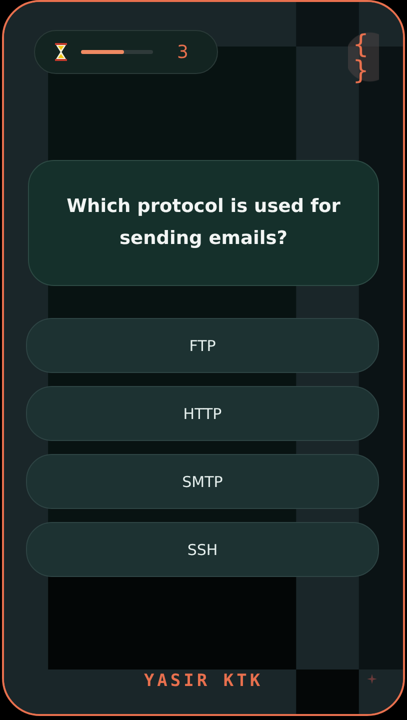 Image resolution: width=407 pixels, height=720 pixels. What do you see at coordinates (182, 52) in the screenshot?
I see `timer-count: 3` at bounding box center [182, 52].